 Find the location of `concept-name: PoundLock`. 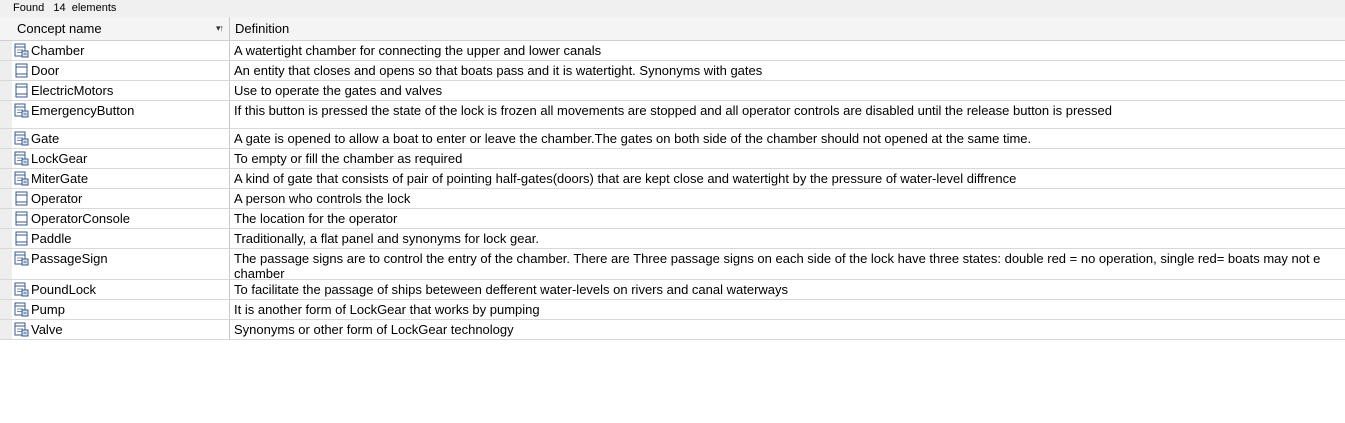

concept-name: PoundLock is located at coordinates (64, 289).